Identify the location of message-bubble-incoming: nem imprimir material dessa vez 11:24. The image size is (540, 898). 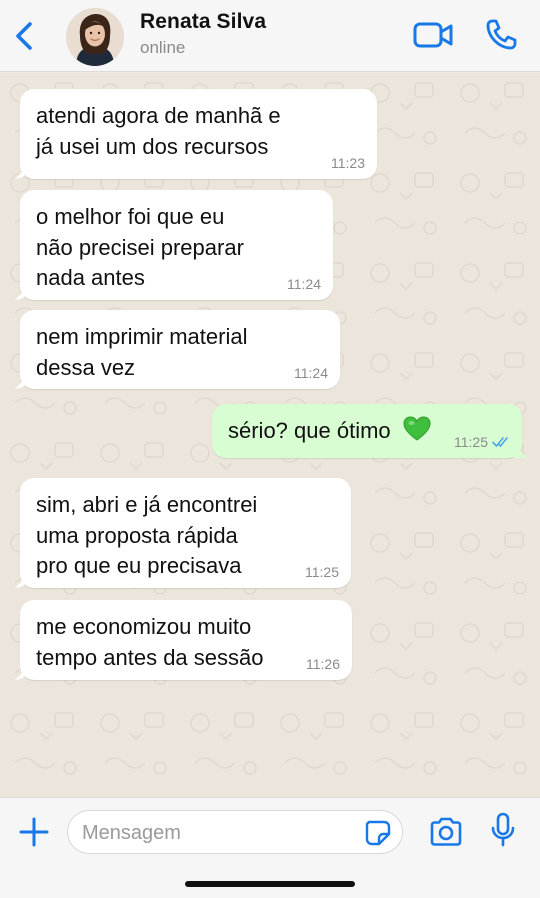
(180, 349).